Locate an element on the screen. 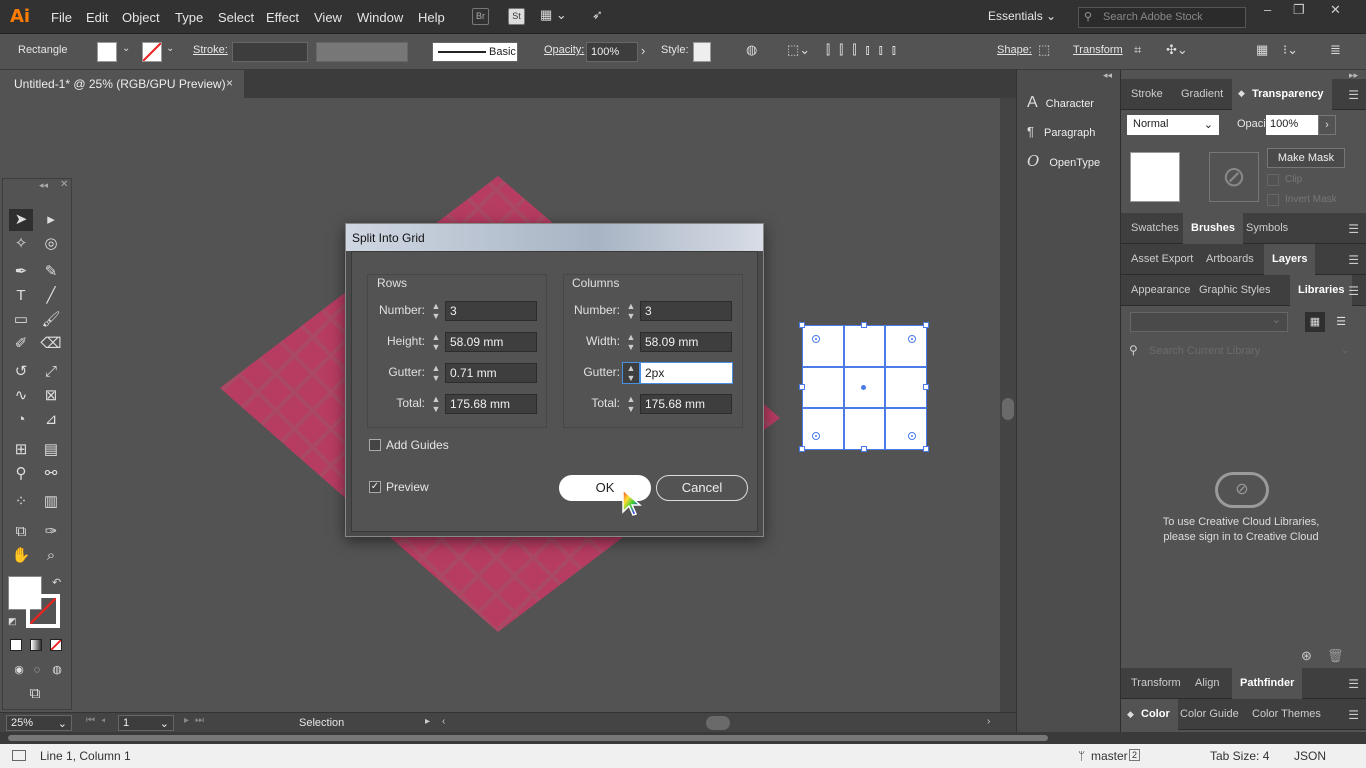 Image resolution: width=1366 pixels, height=768 pixels. tab-color-guide: Color Guide is located at coordinates (1209, 714).